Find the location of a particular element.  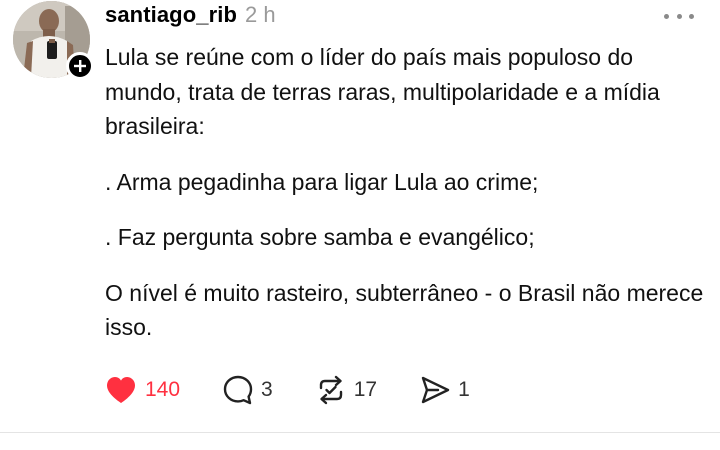

repost-icon is located at coordinates (330, 390).